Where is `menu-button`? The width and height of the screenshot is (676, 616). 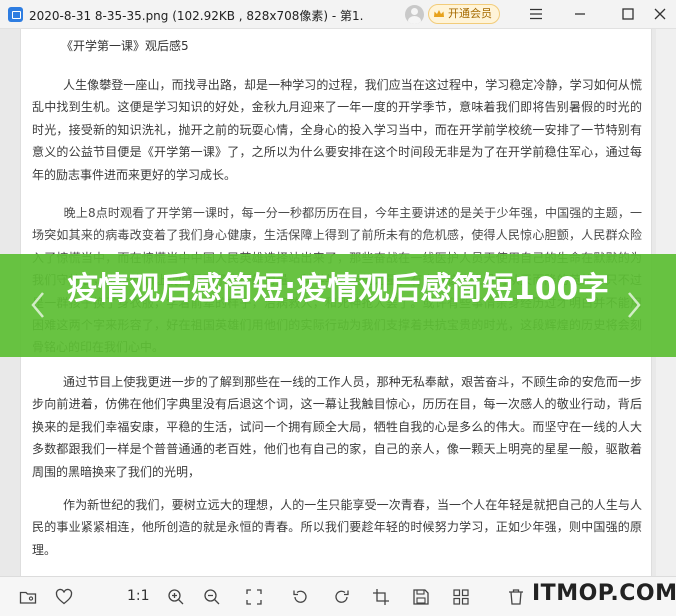
menu-button is located at coordinates (536, 14).